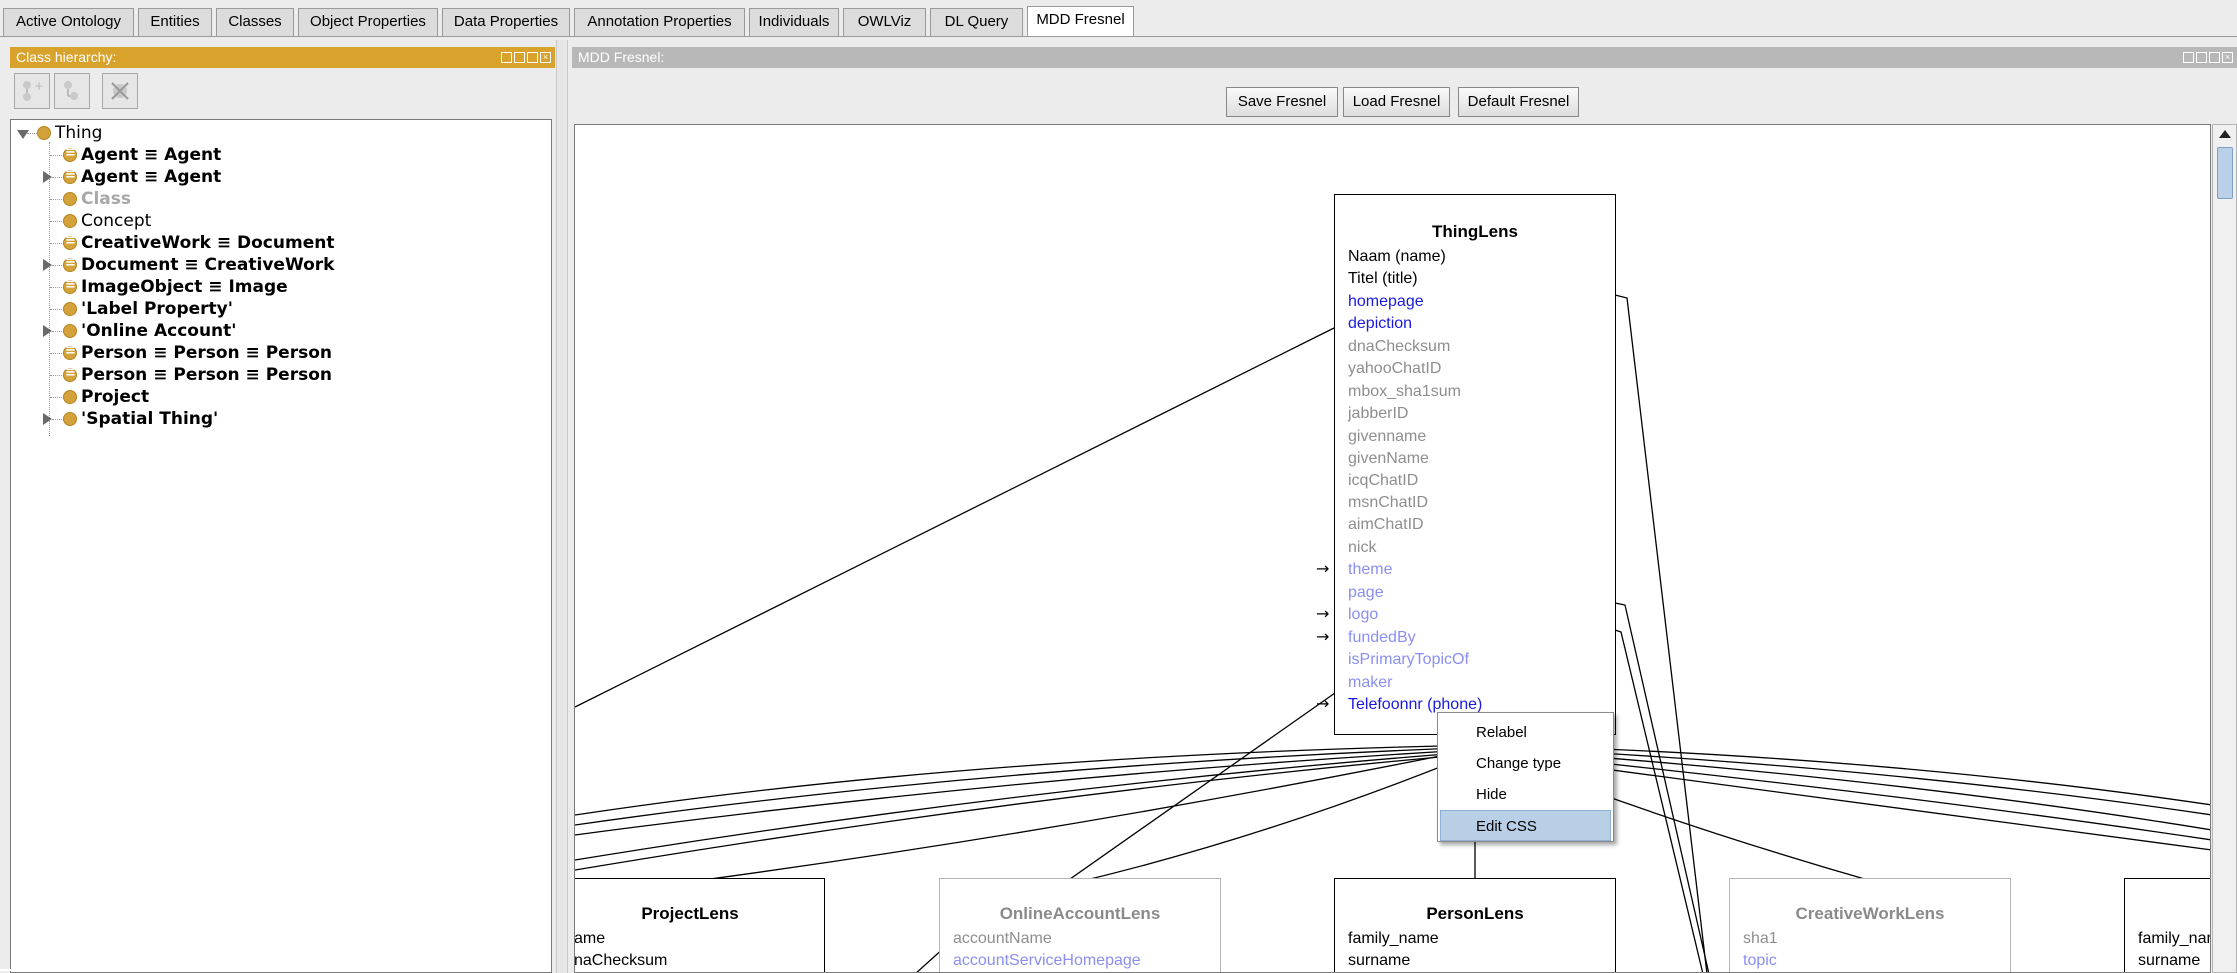 Image resolution: width=2237 pixels, height=973 pixels. Describe the element at coordinates (1396, 102) in the screenshot. I see `load-fresnel-button: Load Fresnel` at that location.